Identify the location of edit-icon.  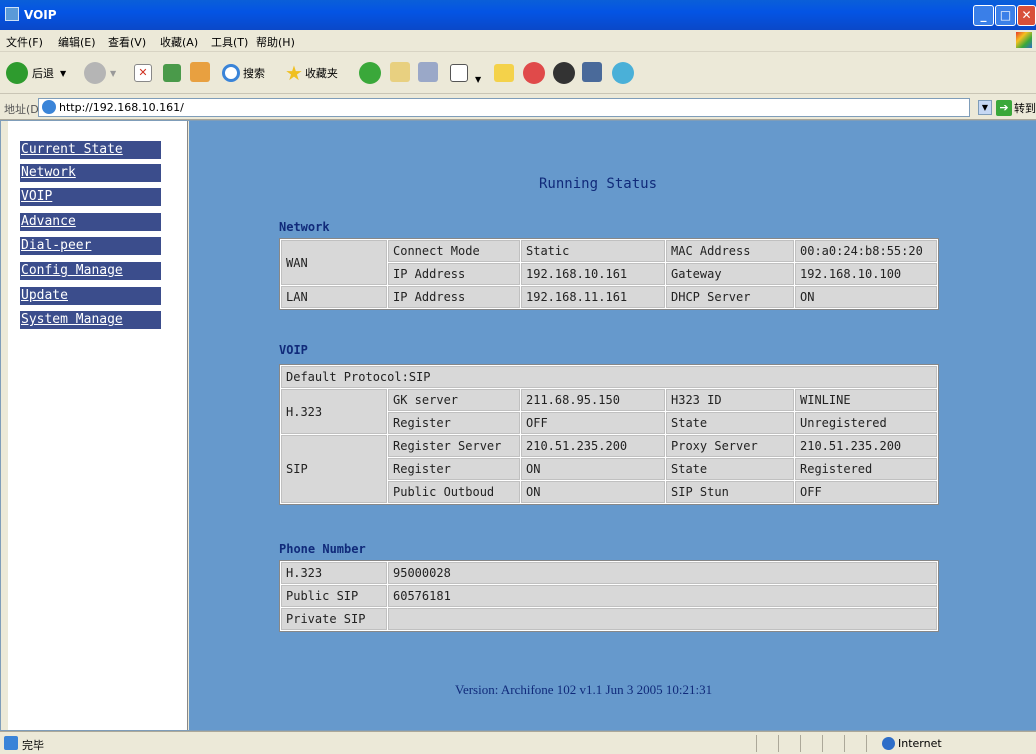
(459, 73).